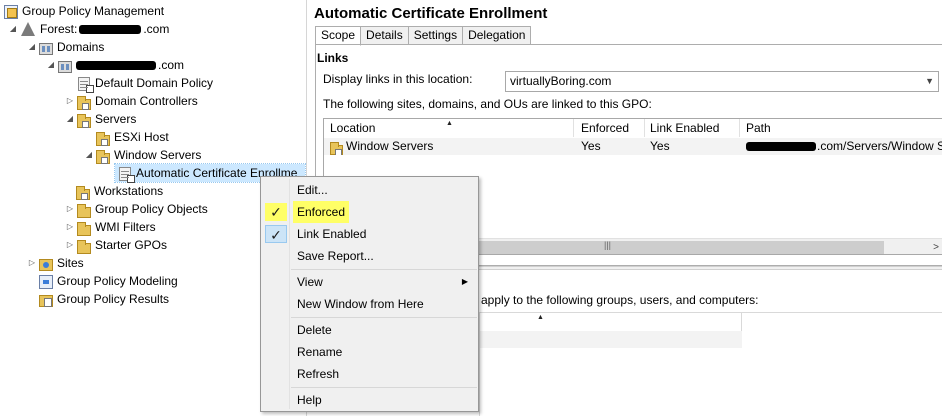 The height and width of the screenshot is (416, 942). I want to click on table-row, so click(611, 339).